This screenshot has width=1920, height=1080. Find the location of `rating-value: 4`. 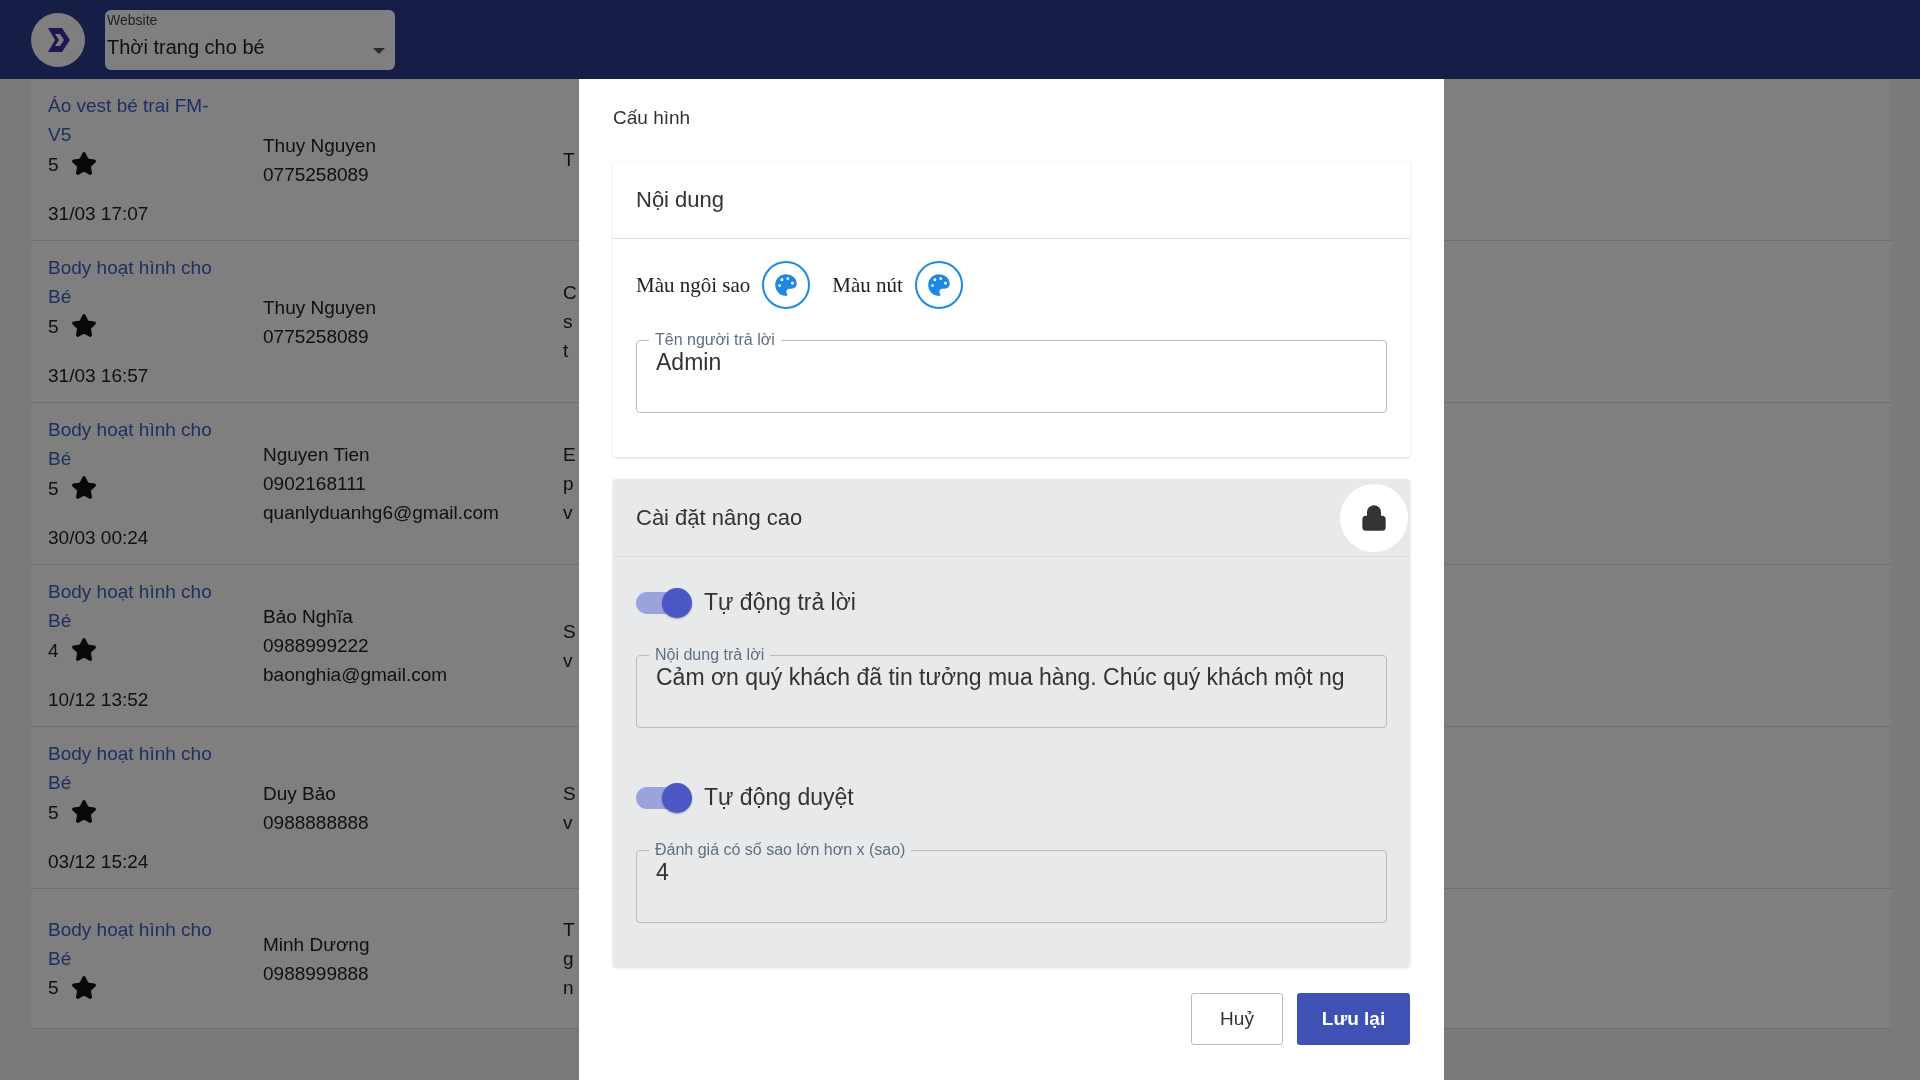

rating-value: 4 is located at coordinates (53, 650).